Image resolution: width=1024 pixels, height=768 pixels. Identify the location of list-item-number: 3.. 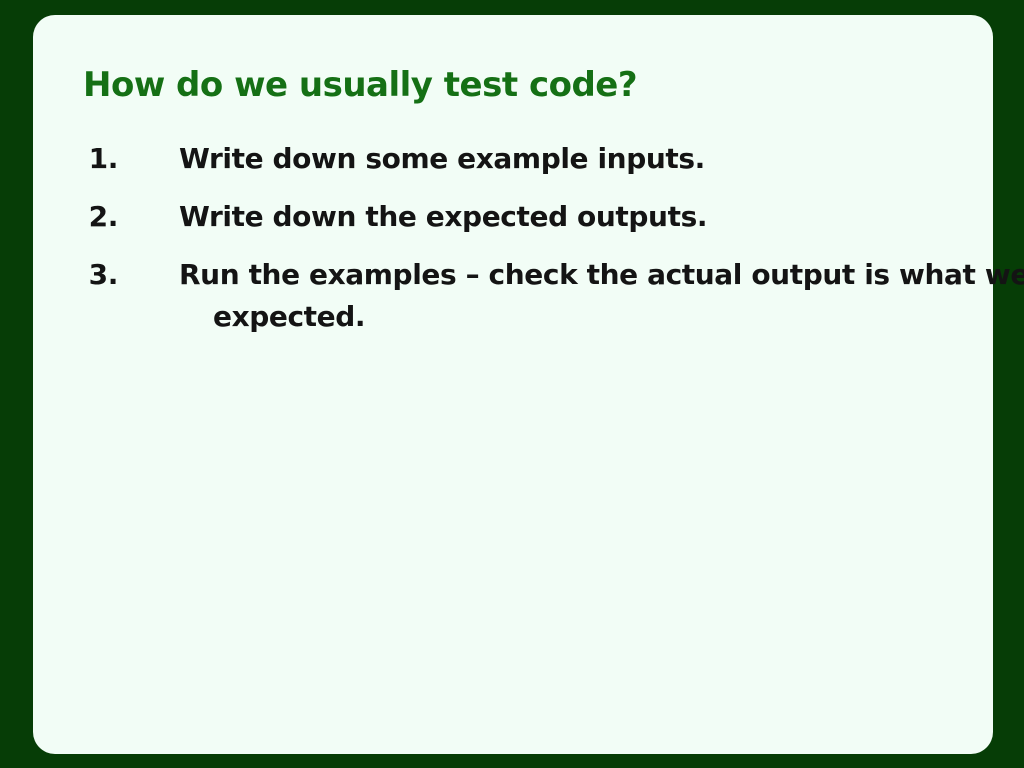
(103, 274).